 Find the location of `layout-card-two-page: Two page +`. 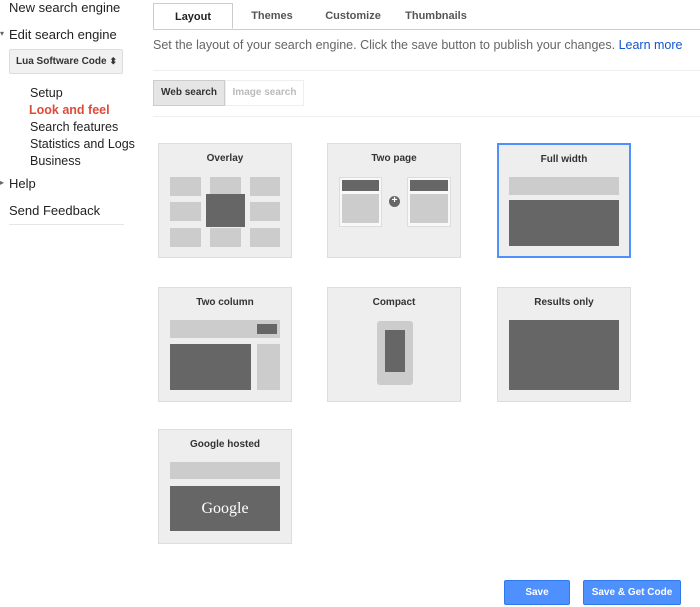

layout-card-two-page: Two page + is located at coordinates (394, 200).